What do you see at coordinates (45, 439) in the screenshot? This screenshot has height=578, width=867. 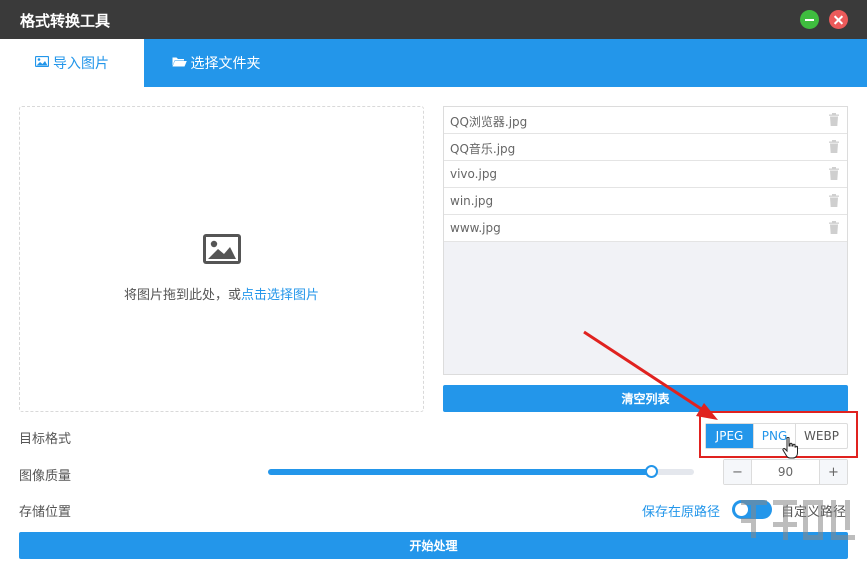 I see `target-format-label: 目标格式` at bounding box center [45, 439].